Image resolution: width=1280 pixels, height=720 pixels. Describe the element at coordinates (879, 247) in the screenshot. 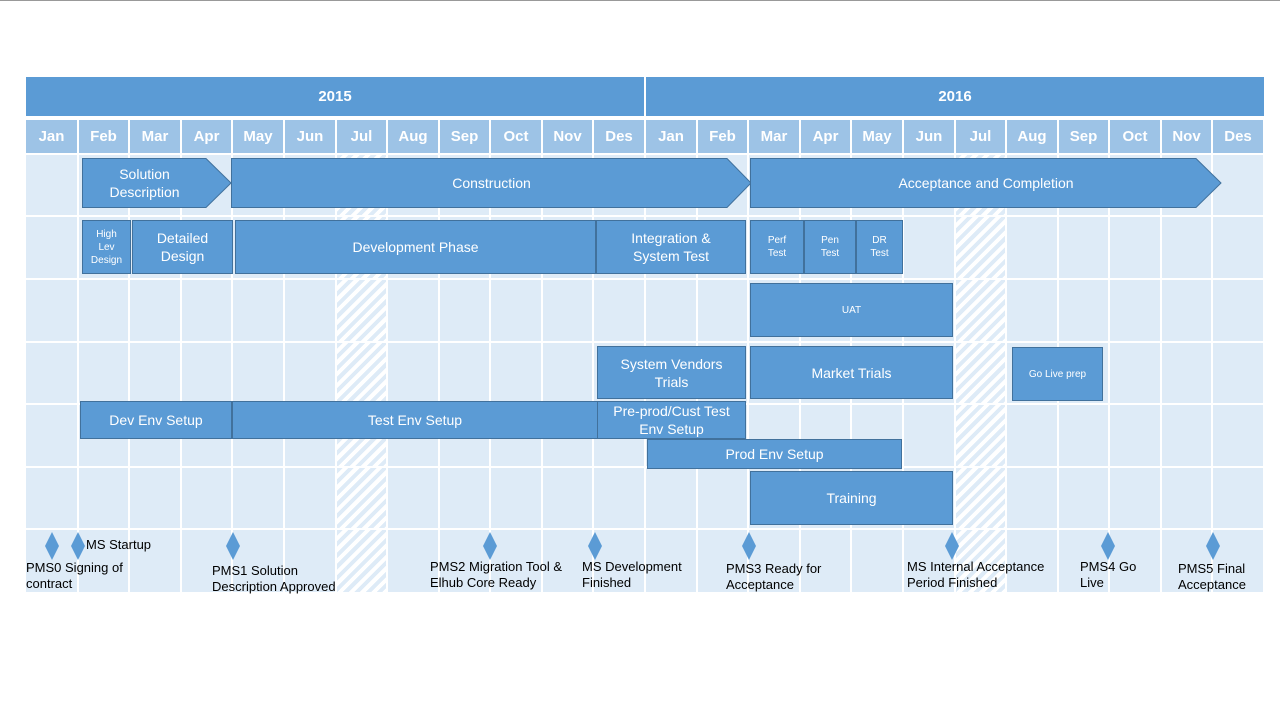

I see `task-dr-test: DR Test` at that location.